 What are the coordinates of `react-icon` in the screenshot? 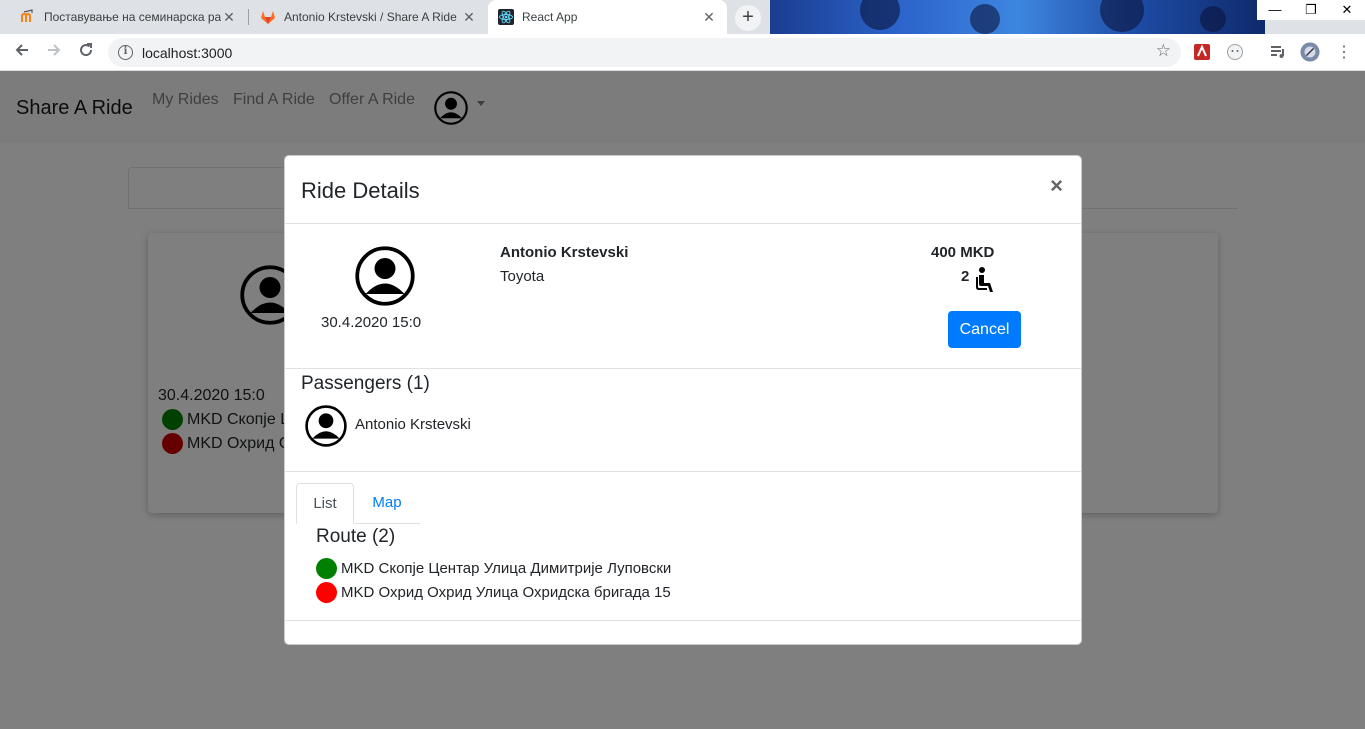 It's located at (506, 17).